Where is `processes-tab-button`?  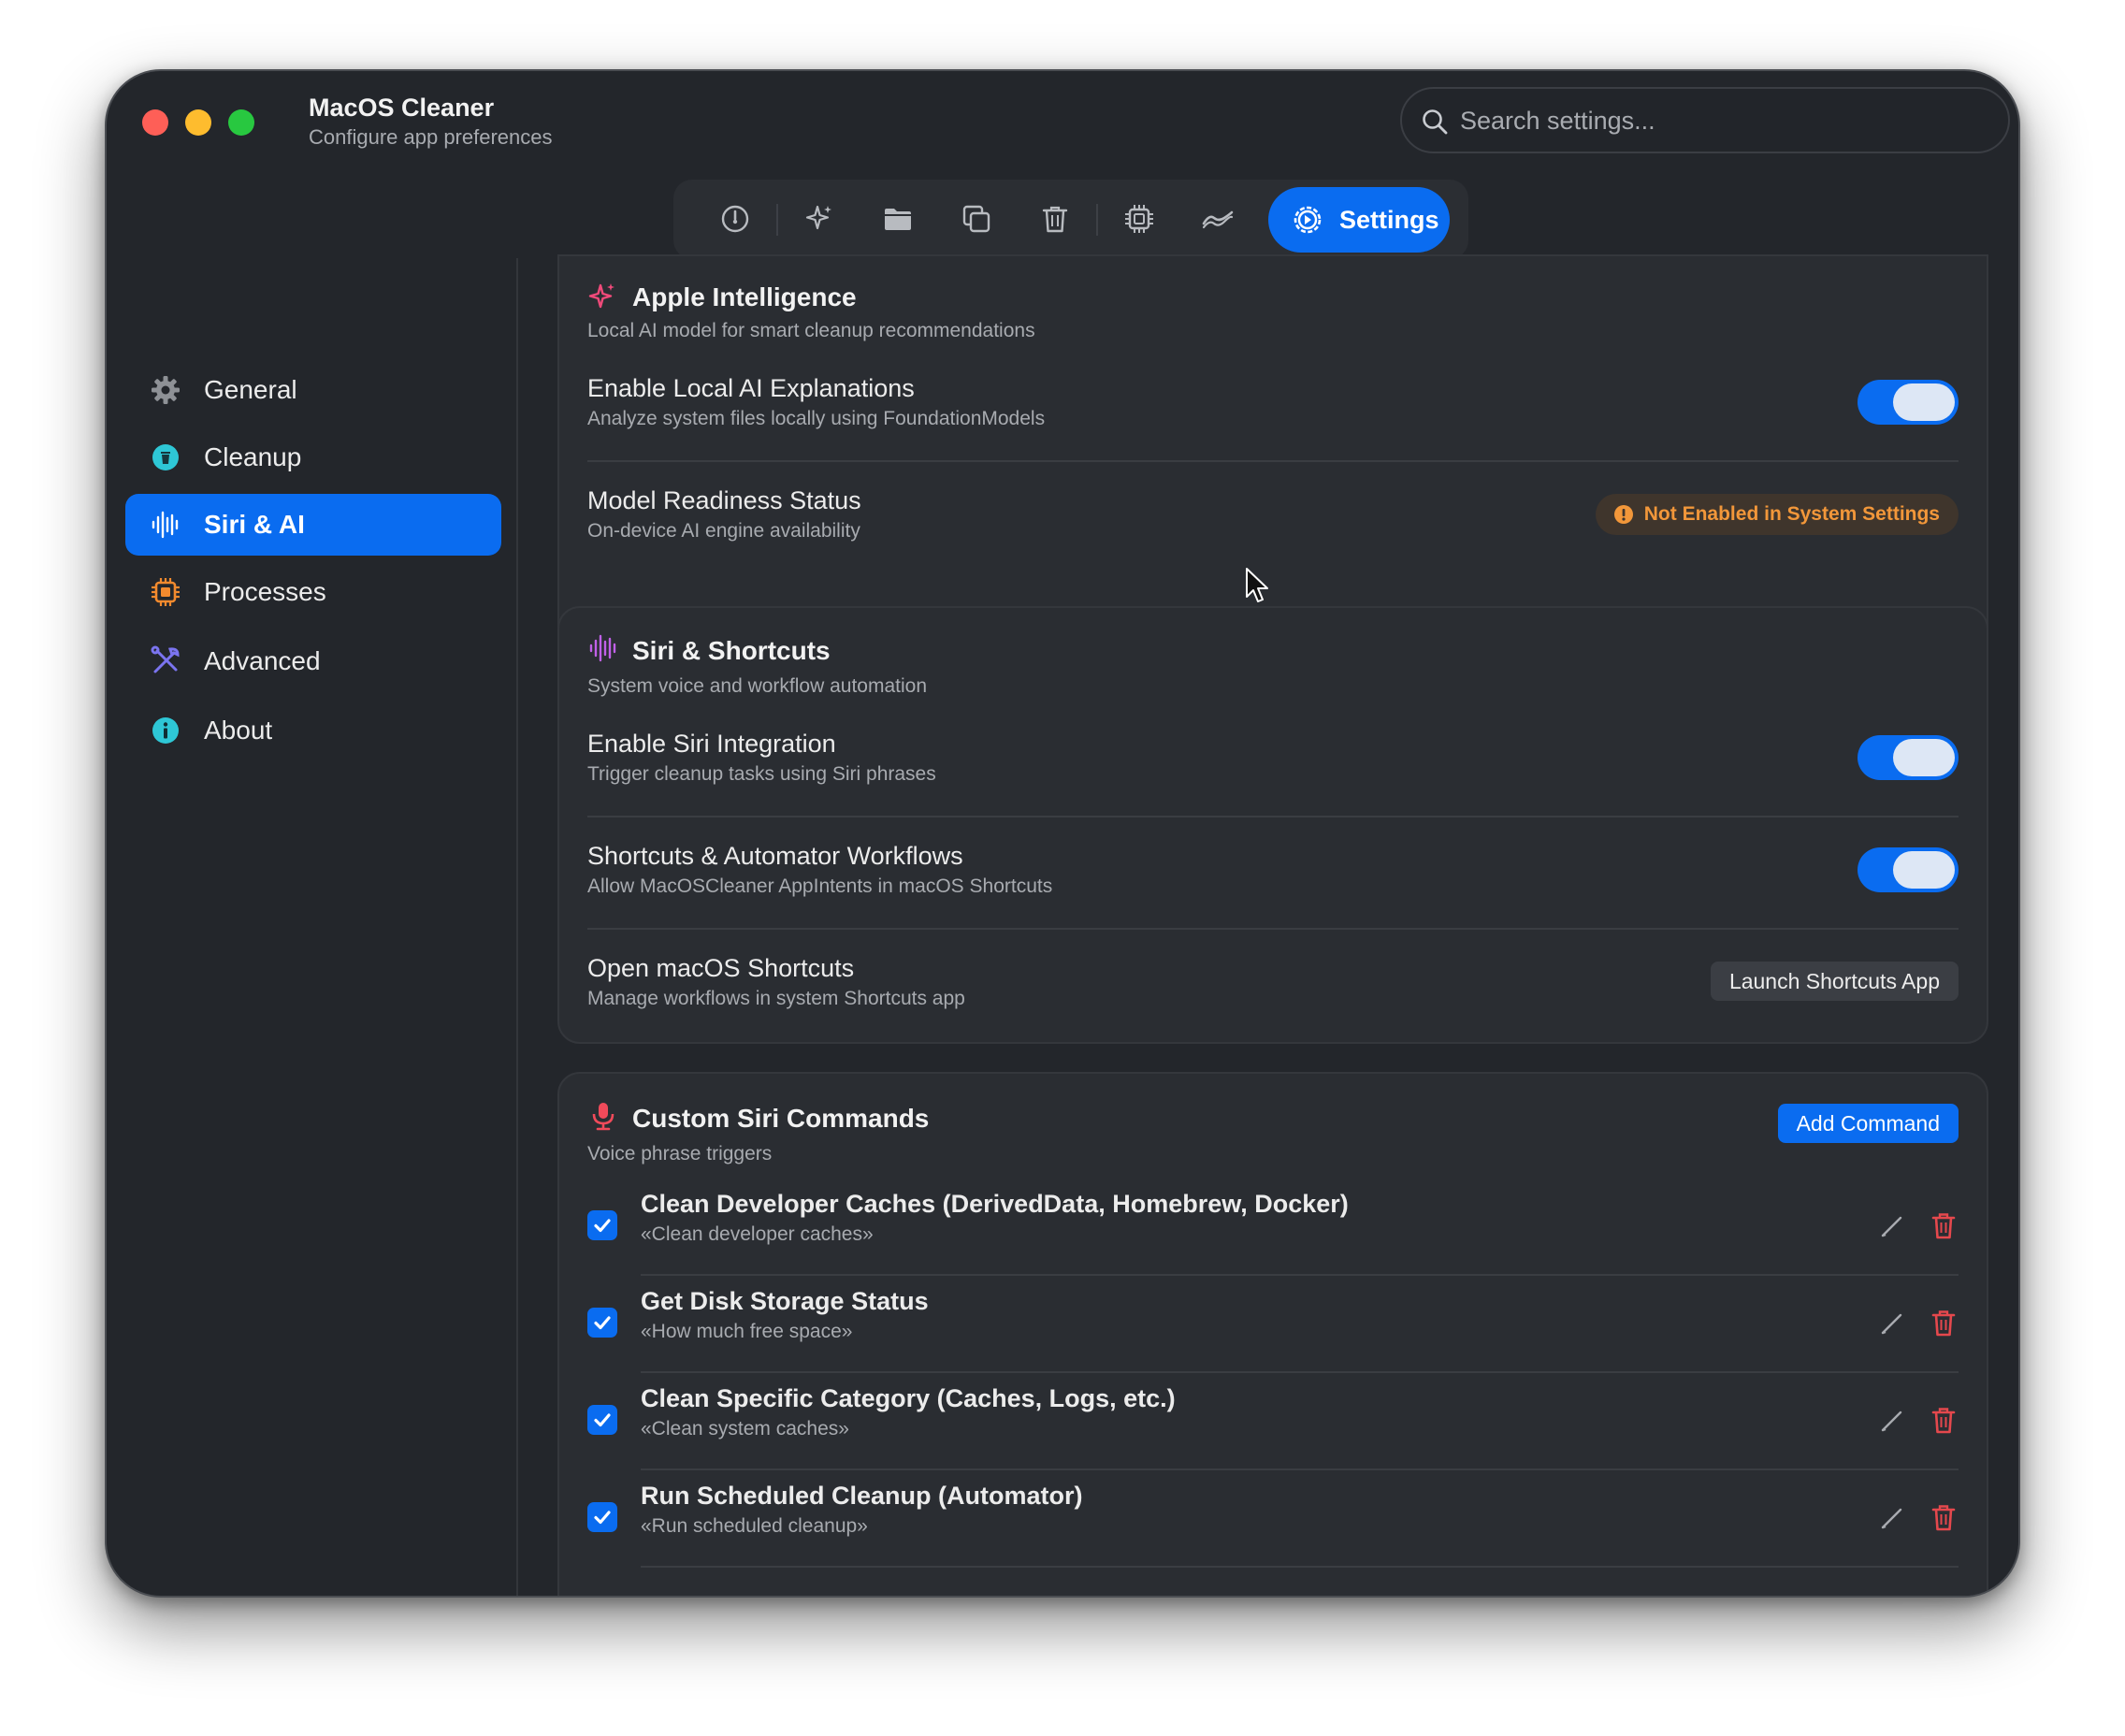 processes-tab-button is located at coordinates (1139, 219).